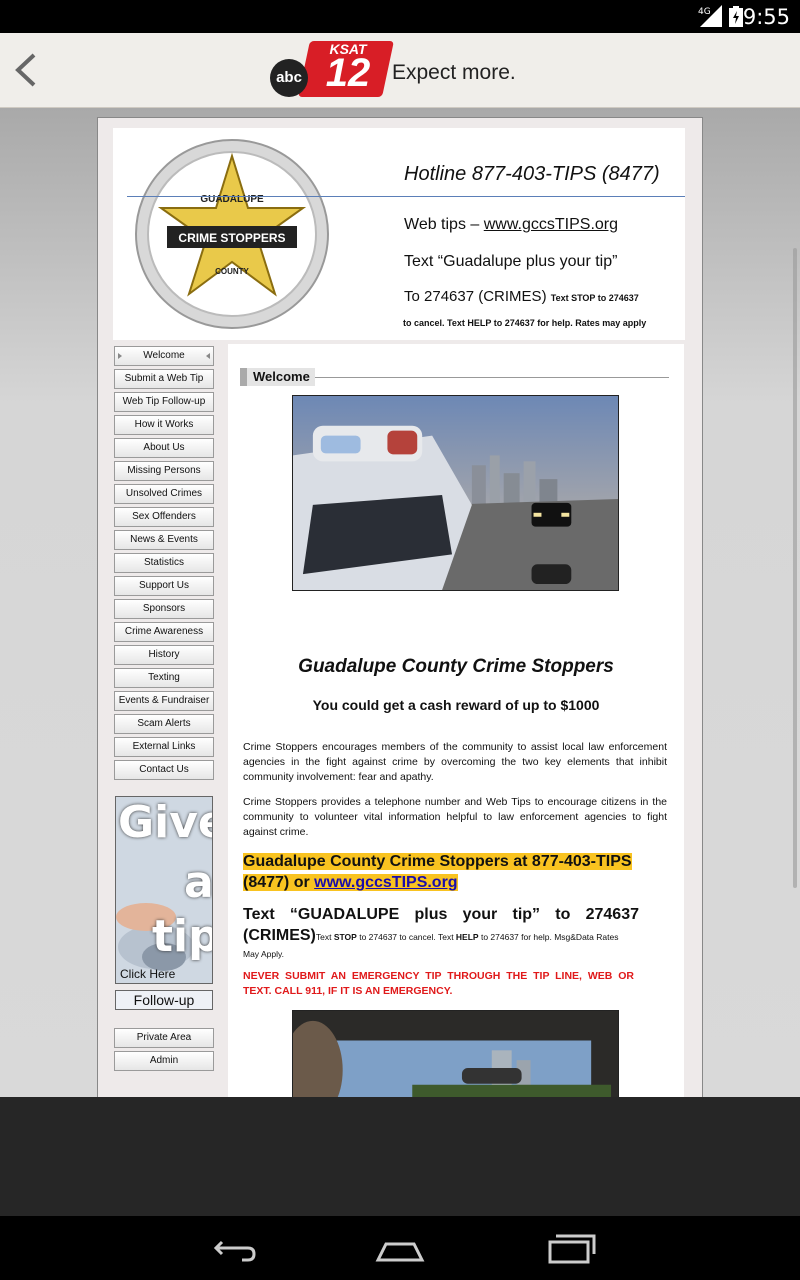  What do you see at coordinates (277, 377) in the screenshot?
I see `section-title: Welcome` at bounding box center [277, 377].